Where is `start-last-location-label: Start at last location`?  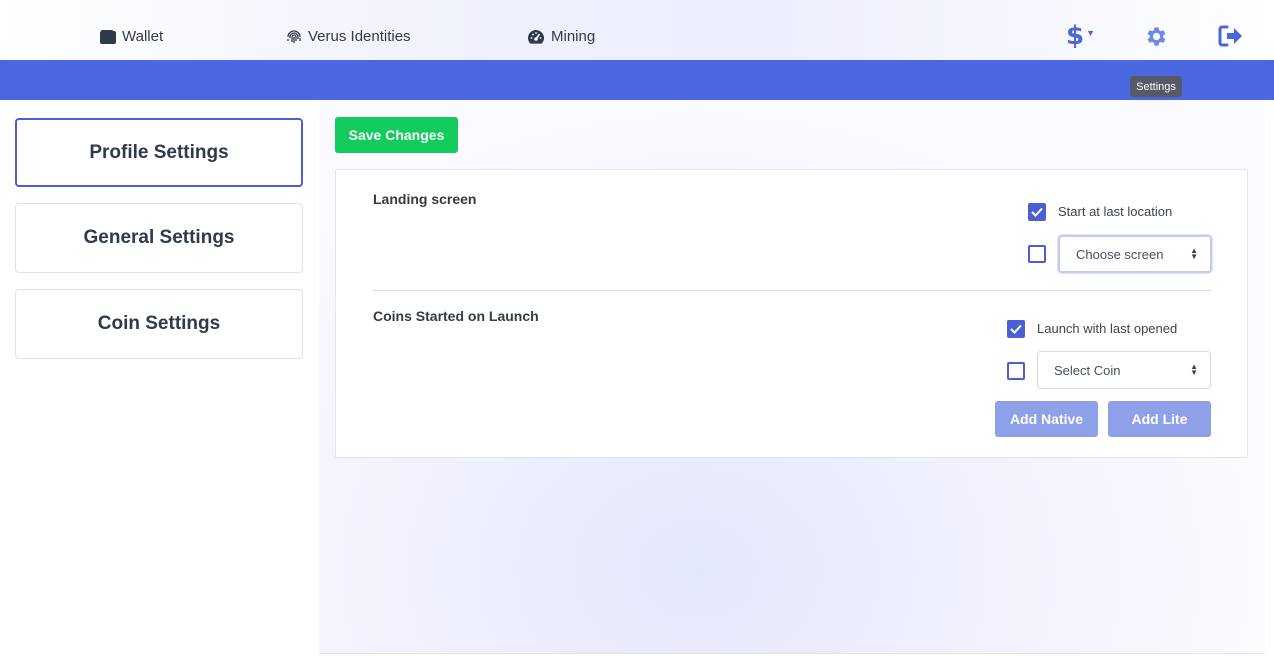 start-last-location-label: Start at last location is located at coordinates (1115, 211).